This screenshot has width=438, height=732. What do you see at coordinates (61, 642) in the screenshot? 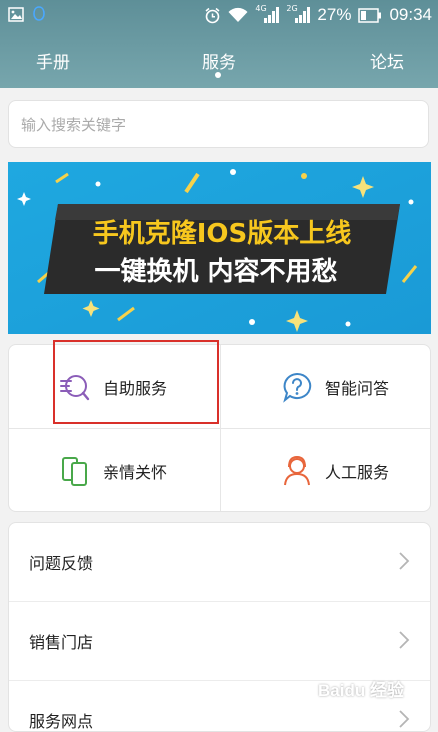
I see `list-item-label: 销售门店` at bounding box center [61, 642].